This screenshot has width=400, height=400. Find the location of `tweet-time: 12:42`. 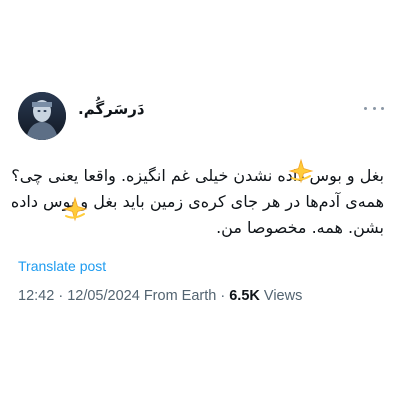

tweet-time: 12:42 is located at coordinates (36, 296).